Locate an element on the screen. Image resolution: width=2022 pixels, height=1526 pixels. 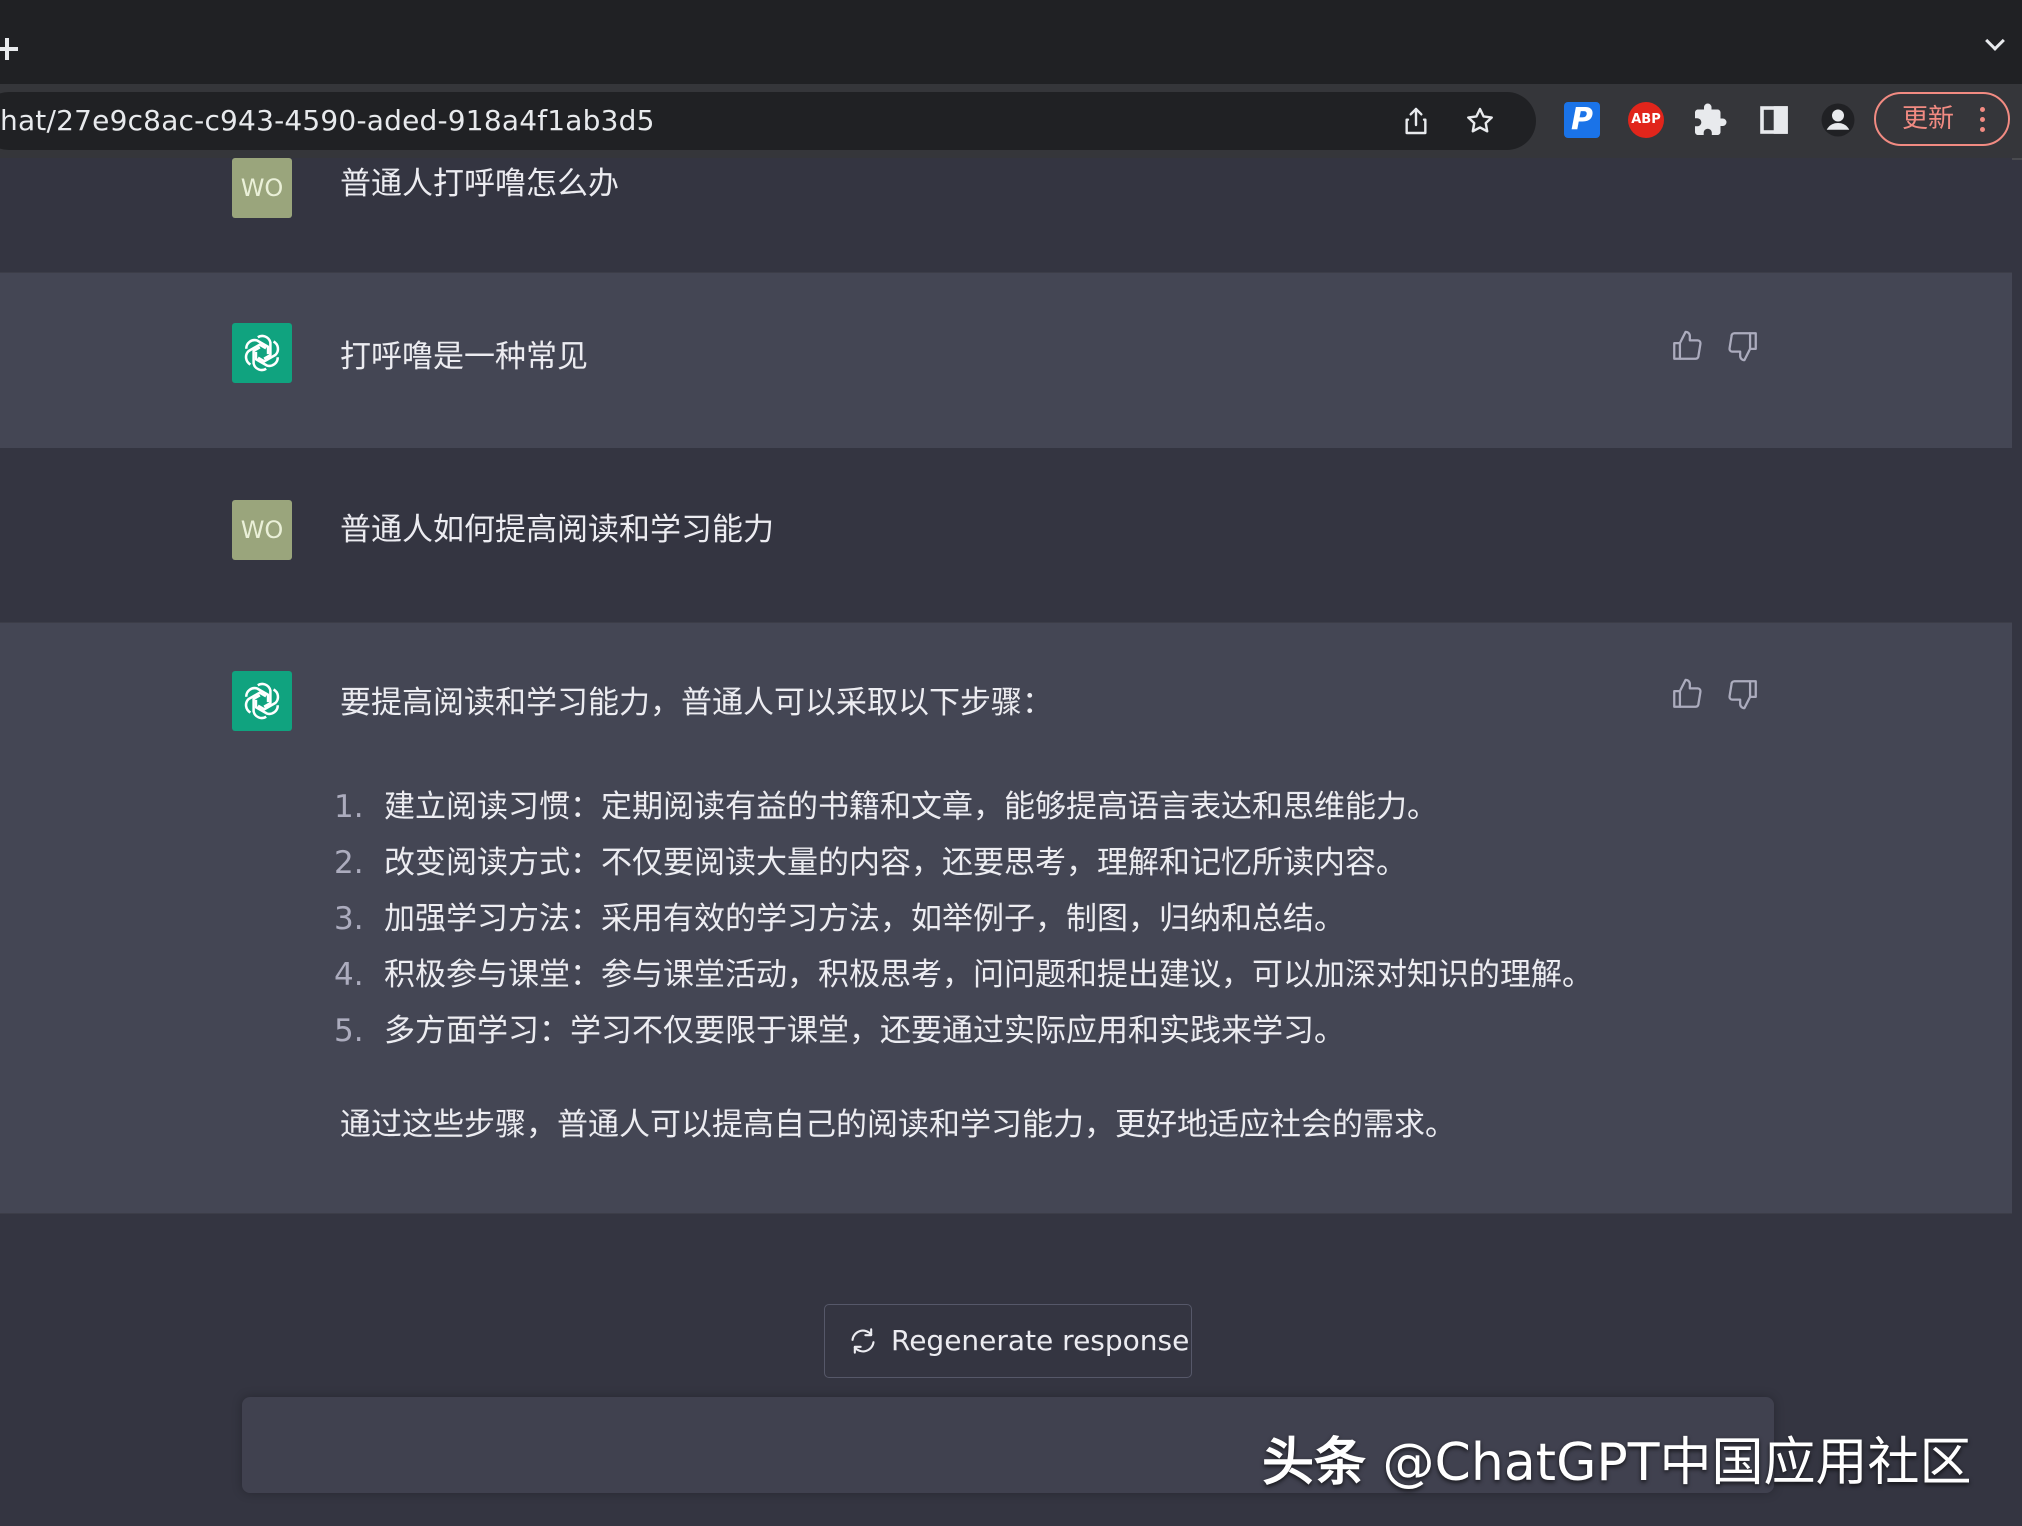
list-number: 1. is located at coordinates (349, 807).